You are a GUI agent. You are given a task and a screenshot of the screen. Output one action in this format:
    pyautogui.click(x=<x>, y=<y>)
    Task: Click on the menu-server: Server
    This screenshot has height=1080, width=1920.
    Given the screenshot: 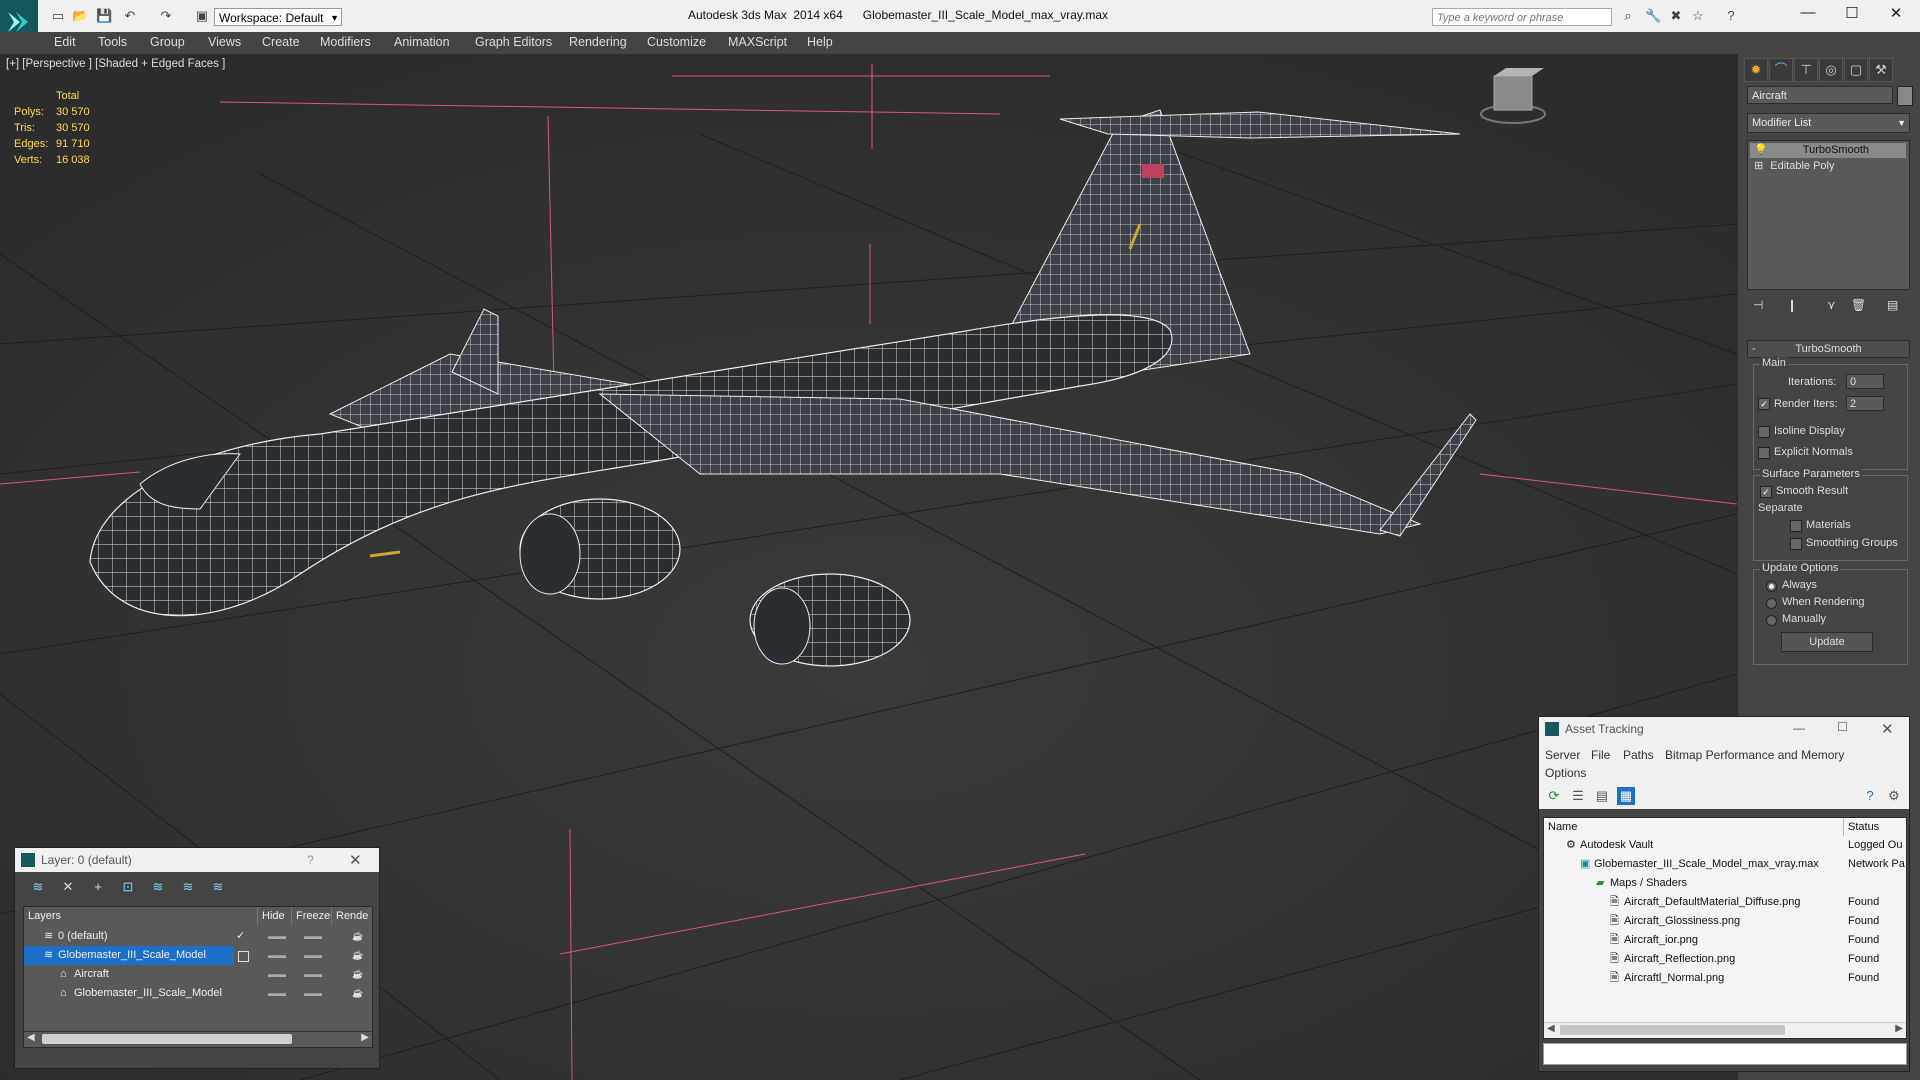 What is the action you would take?
    pyautogui.click(x=1562, y=755)
    